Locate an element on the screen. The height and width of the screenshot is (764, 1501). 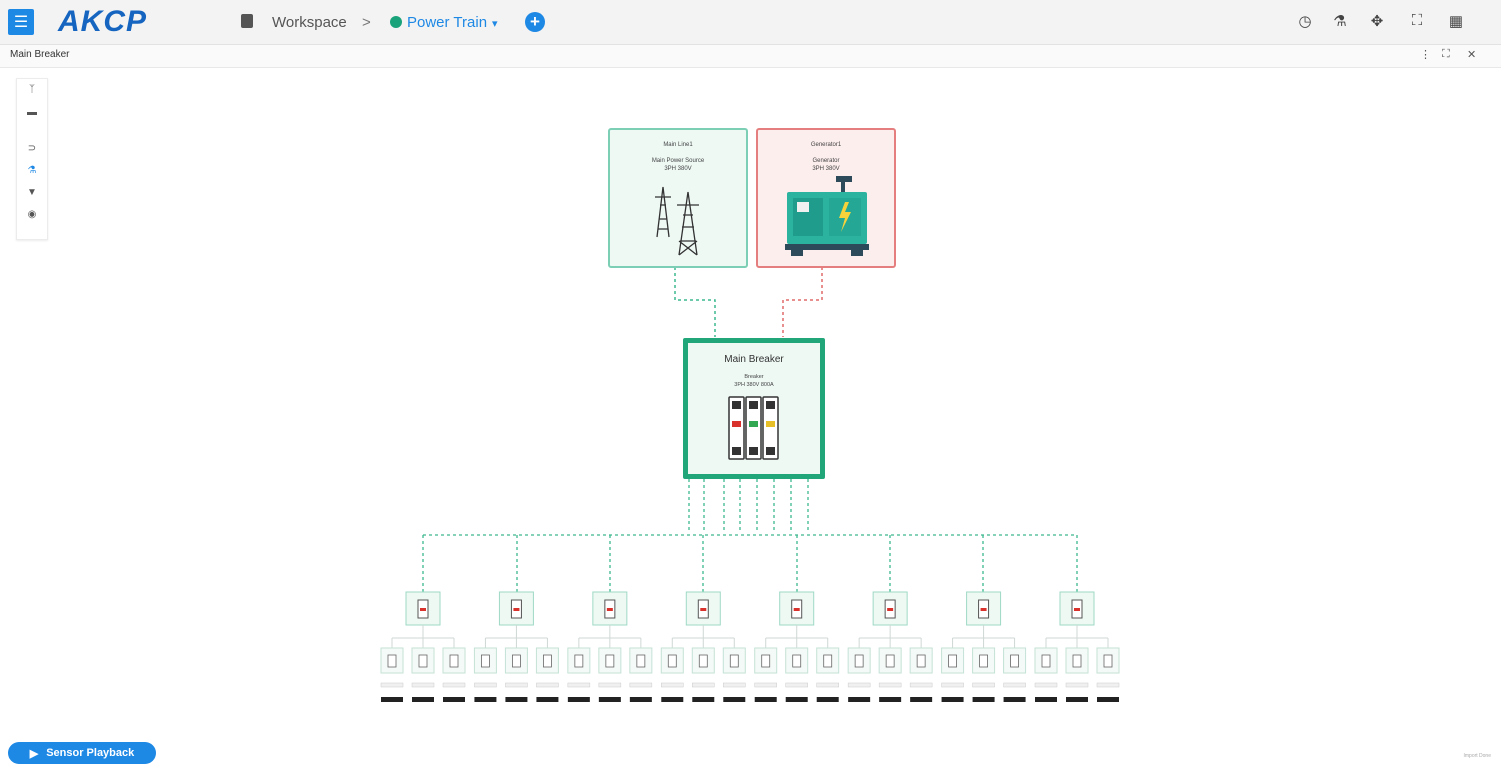
node-type-label: Generator is located at coordinates (826, 161).